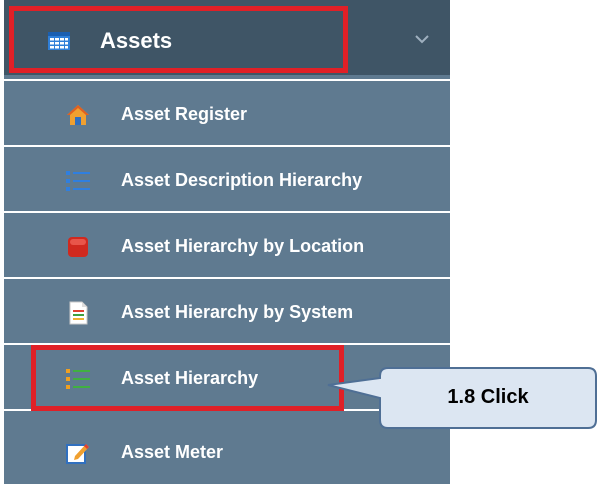 This screenshot has height=484, width=608. What do you see at coordinates (488, 397) in the screenshot?
I see `callout-text: 1.8 Click` at bounding box center [488, 397].